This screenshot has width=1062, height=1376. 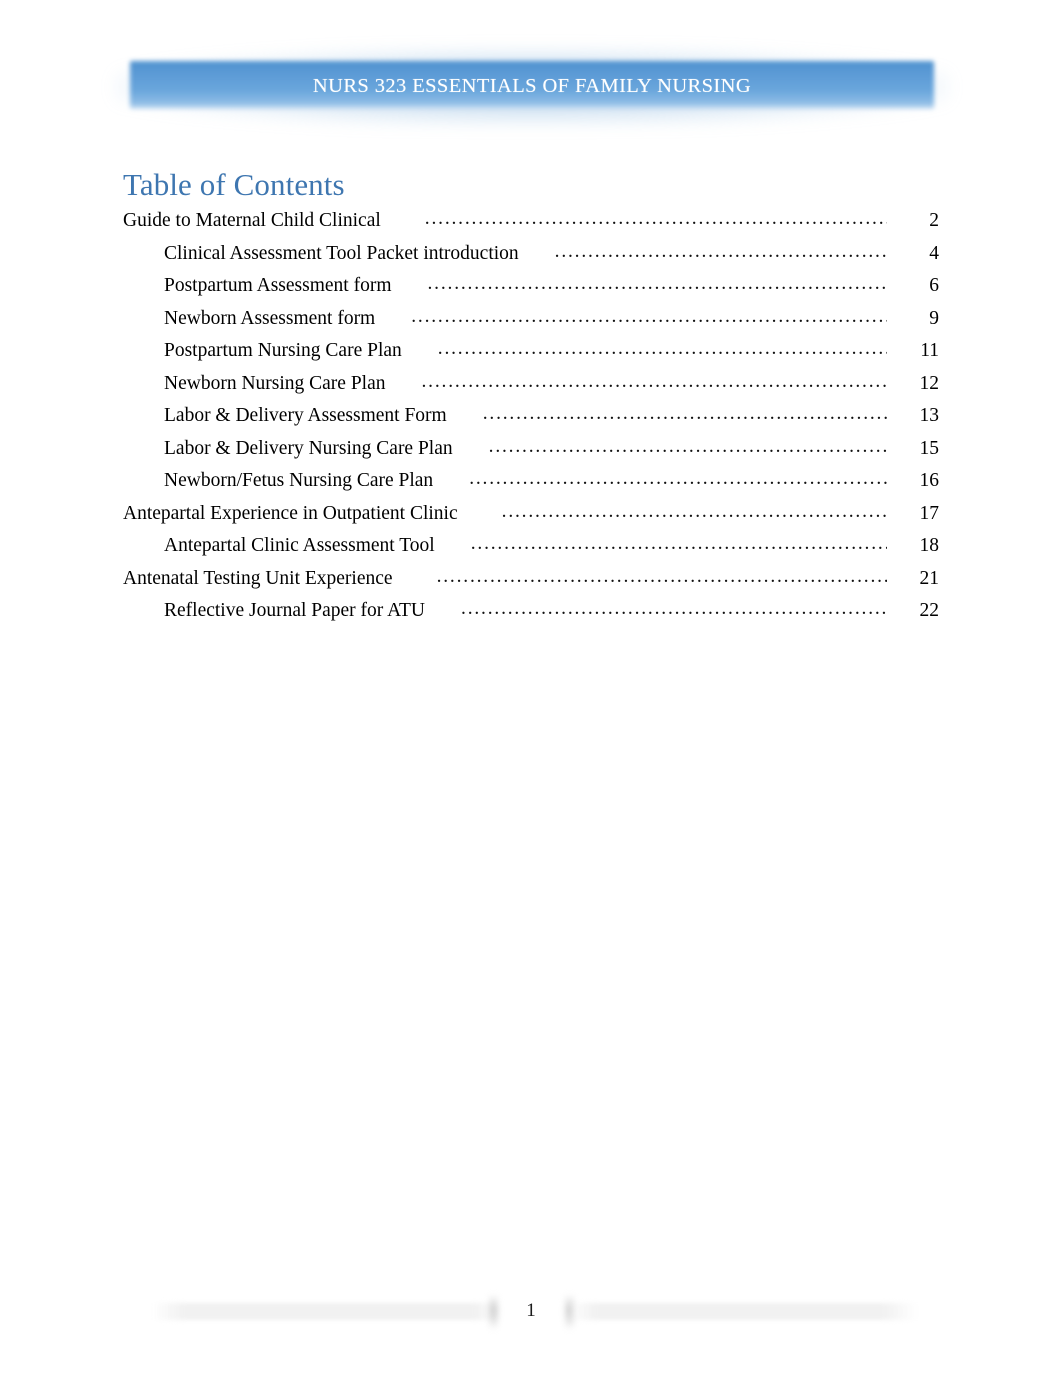 What do you see at coordinates (929, 545) in the screenshot?
I see `toc-entry-page-number: 18` at bounding box center [929, 545].